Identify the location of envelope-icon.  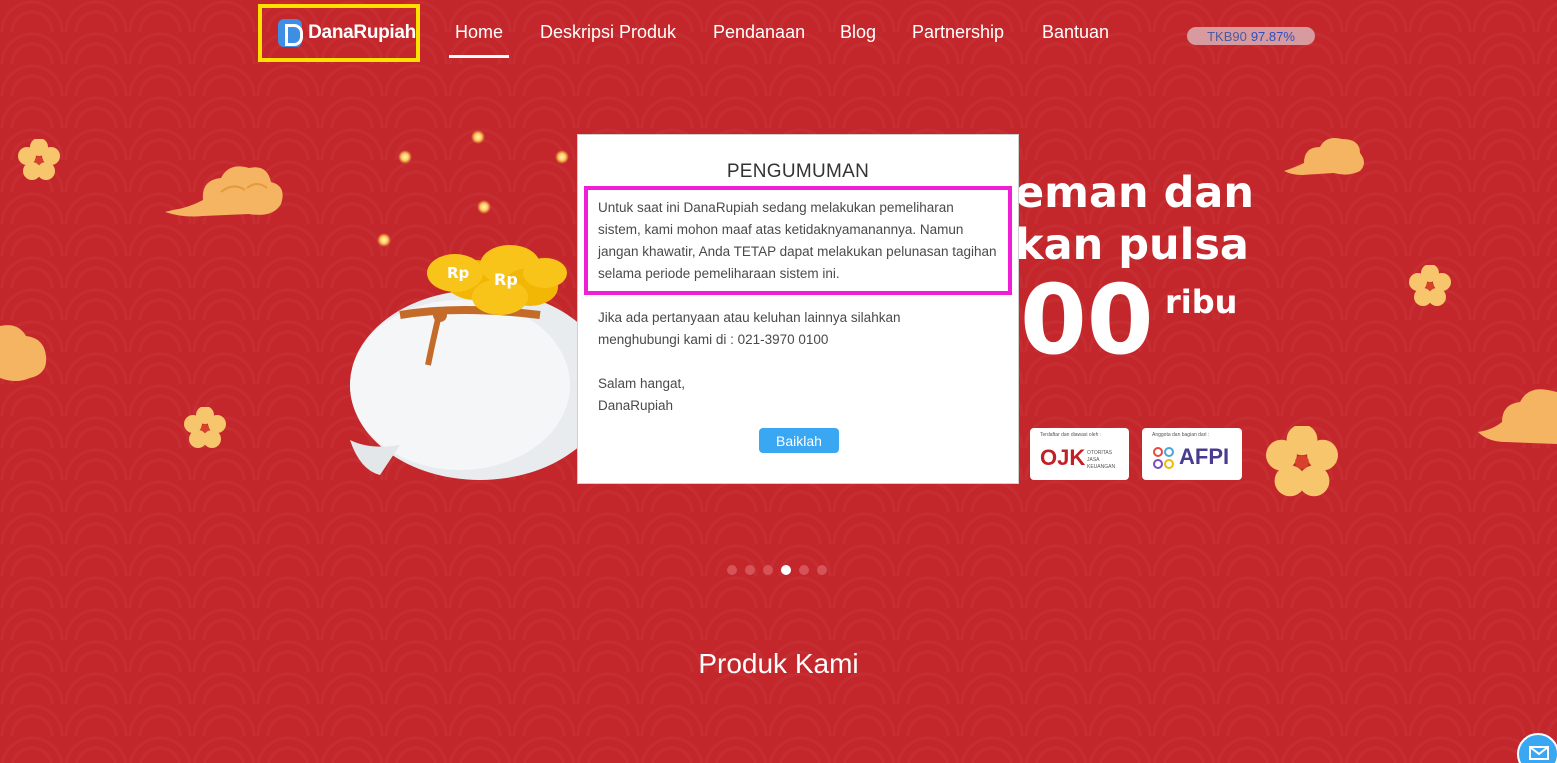
(1539, 753).